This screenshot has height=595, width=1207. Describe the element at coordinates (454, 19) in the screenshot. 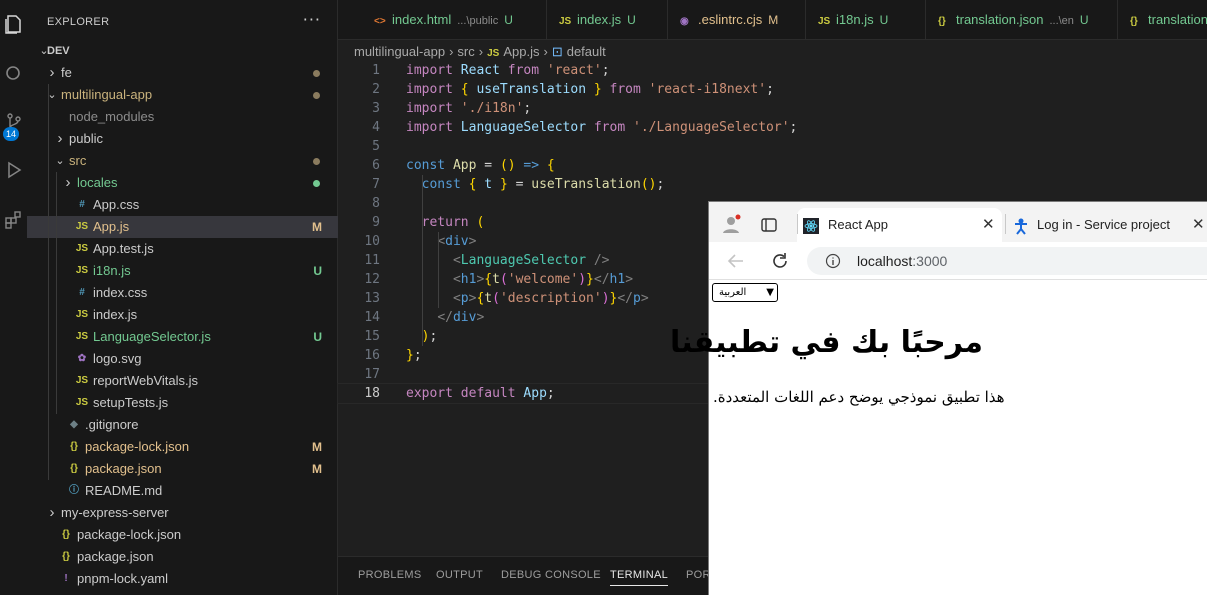

I see `editor-tab: <> index.html ...\public U` at that location.